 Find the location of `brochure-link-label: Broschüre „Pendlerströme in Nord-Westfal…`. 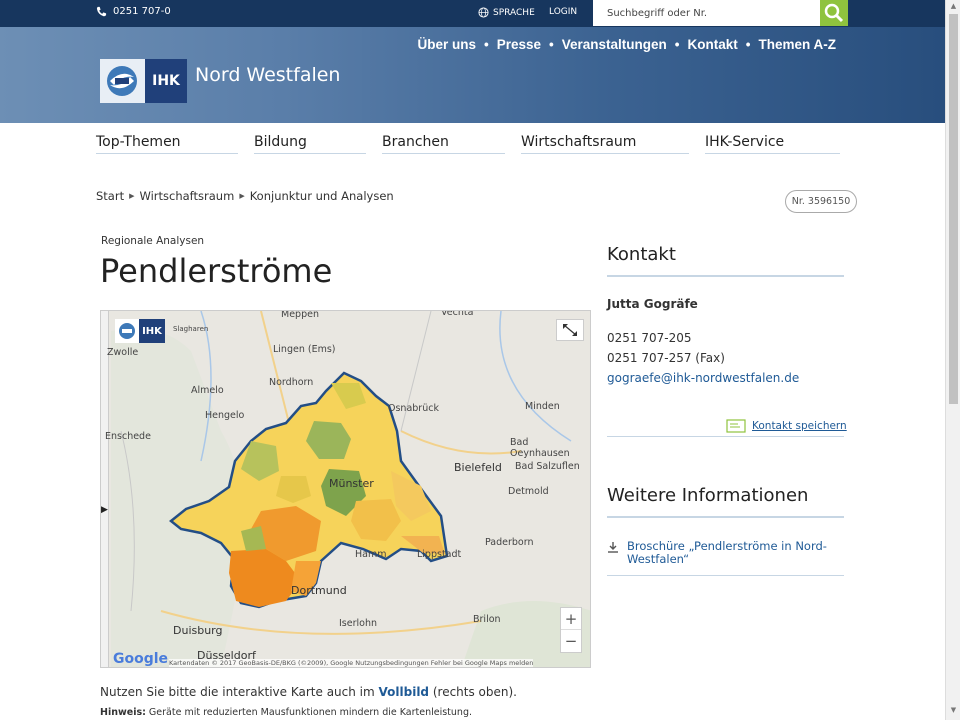

brochure-link-label: Broschüre „Pendlerströme in Nord-Westfal… is located at coordinates (727, 552).